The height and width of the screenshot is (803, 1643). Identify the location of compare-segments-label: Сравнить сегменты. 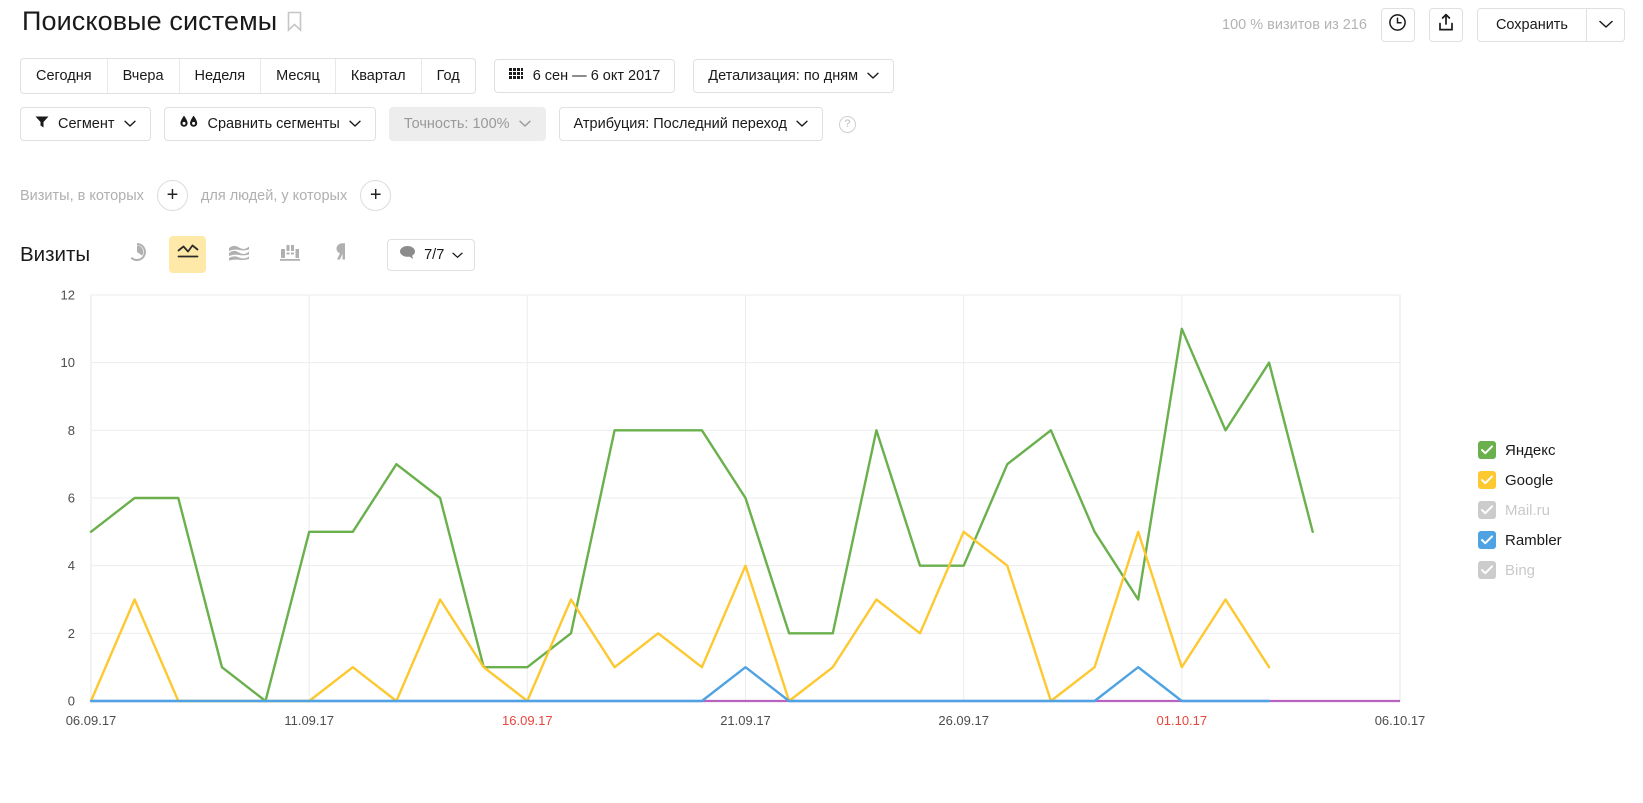
(273, 124).